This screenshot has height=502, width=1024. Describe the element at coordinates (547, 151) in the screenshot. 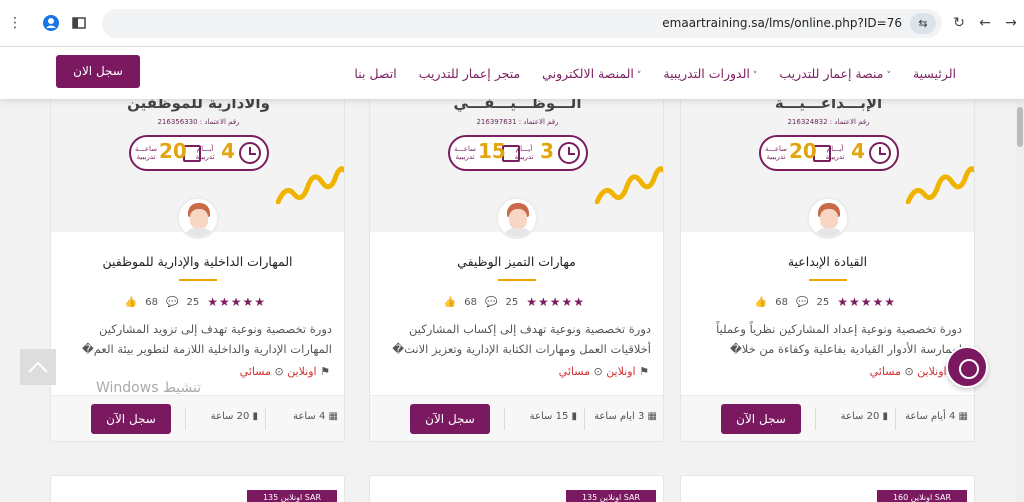

I see `days-number: 3` at that location.